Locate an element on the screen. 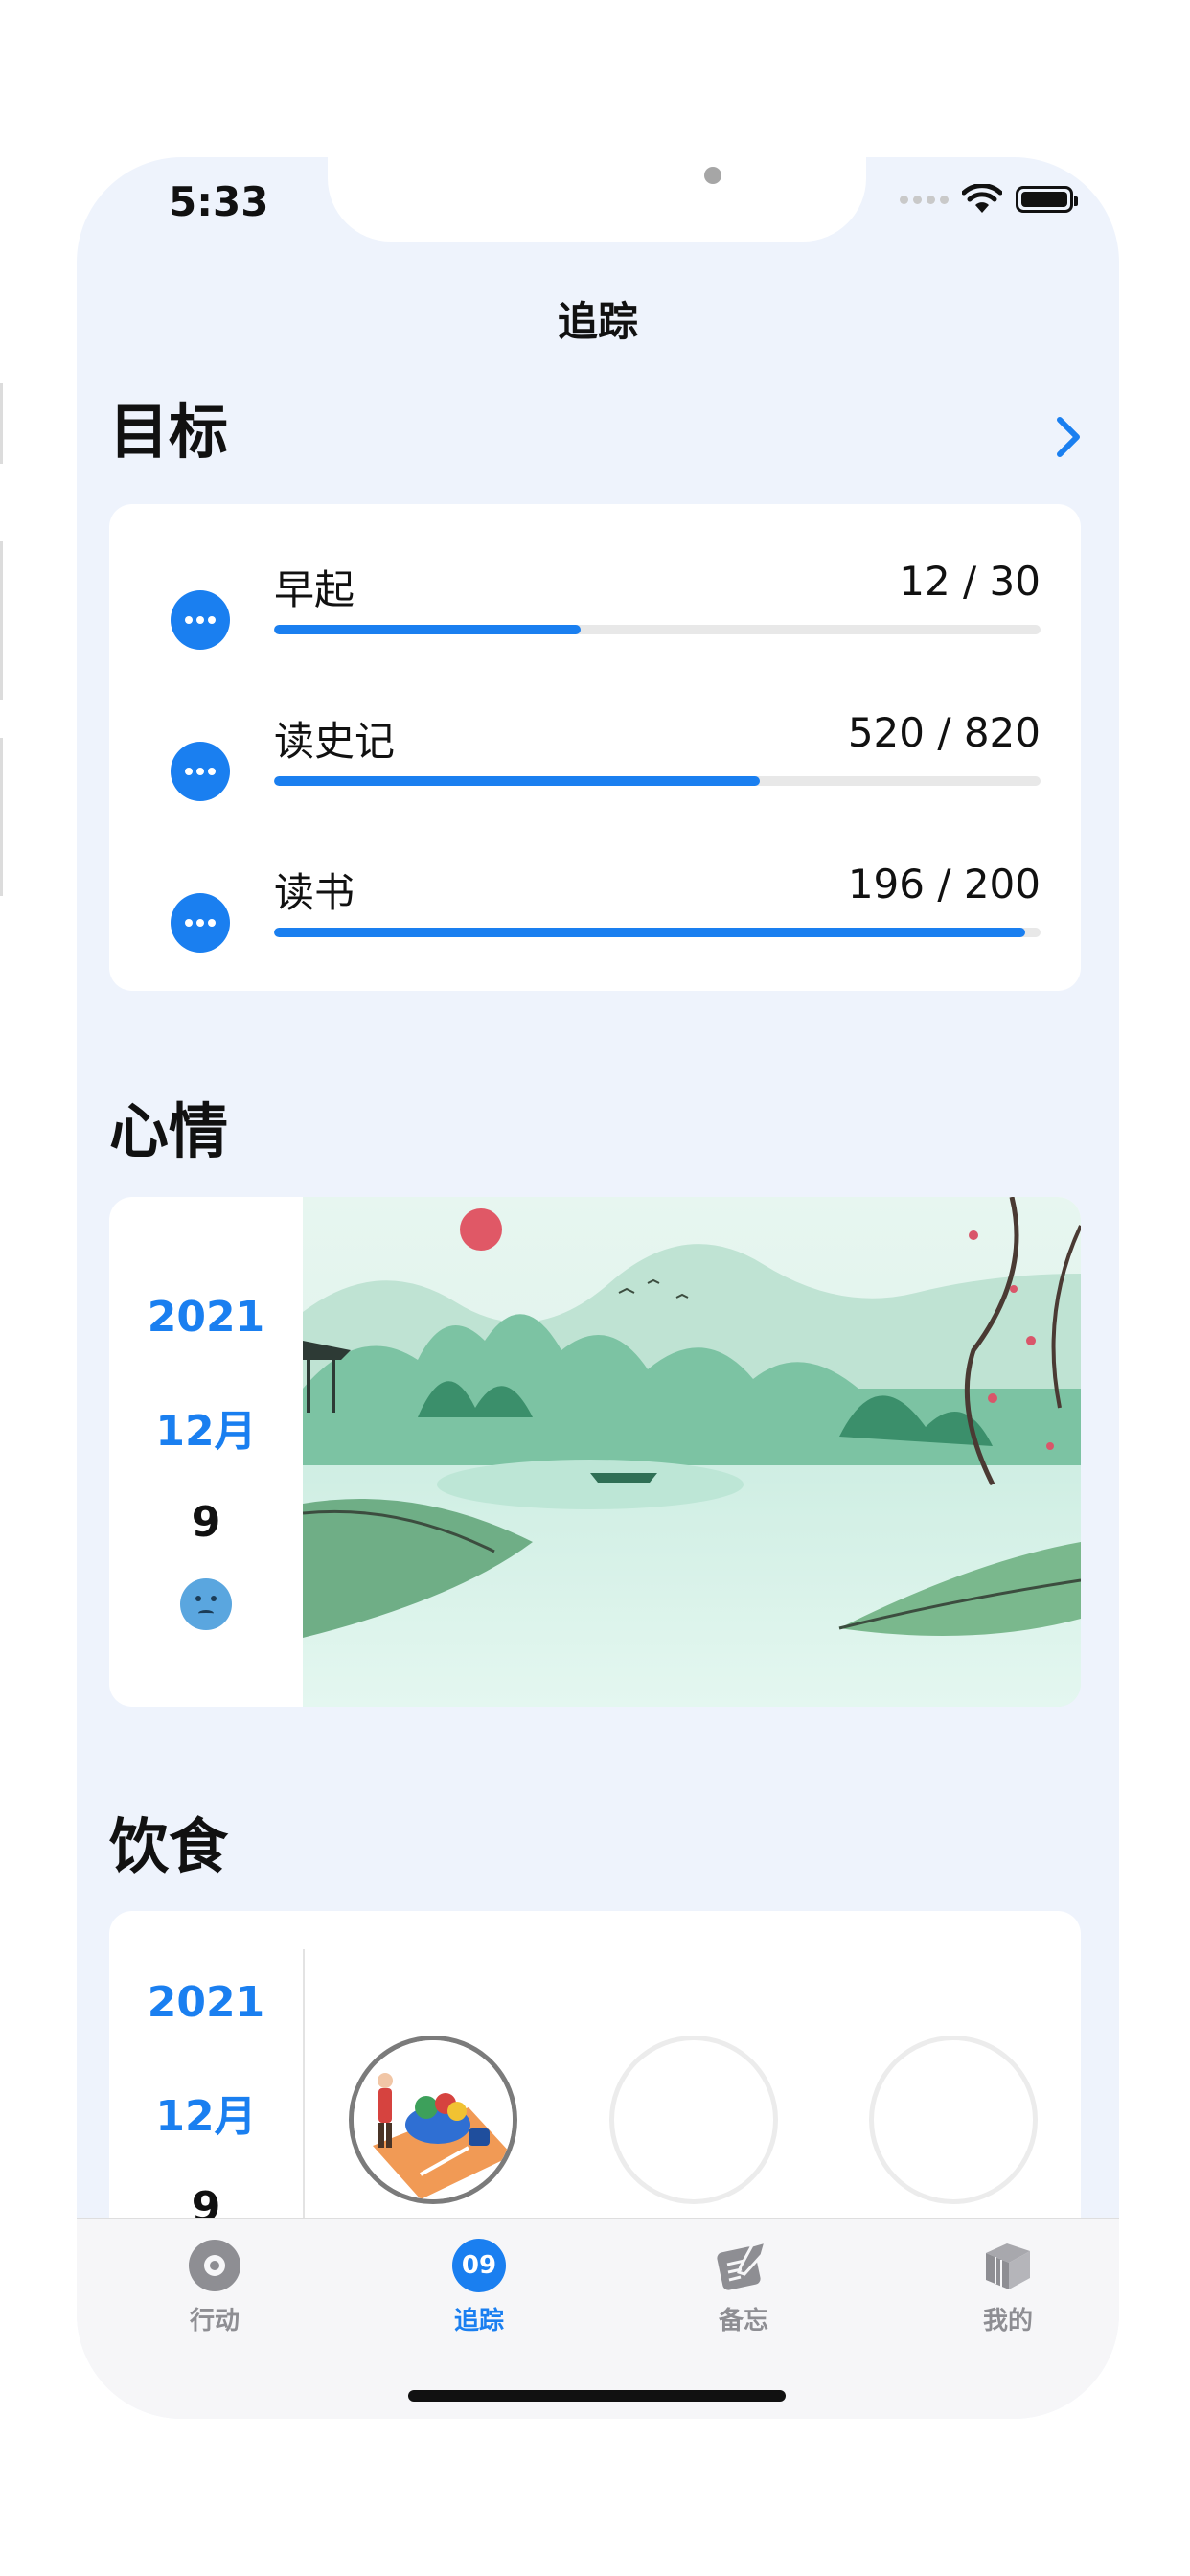  goal-row: 读书 196 / 200 is located at coordinates (595, 901).